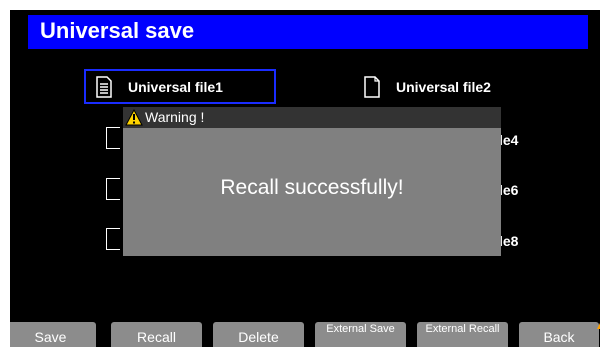  I want to click on back-softkey: Back, so click(559, 334).